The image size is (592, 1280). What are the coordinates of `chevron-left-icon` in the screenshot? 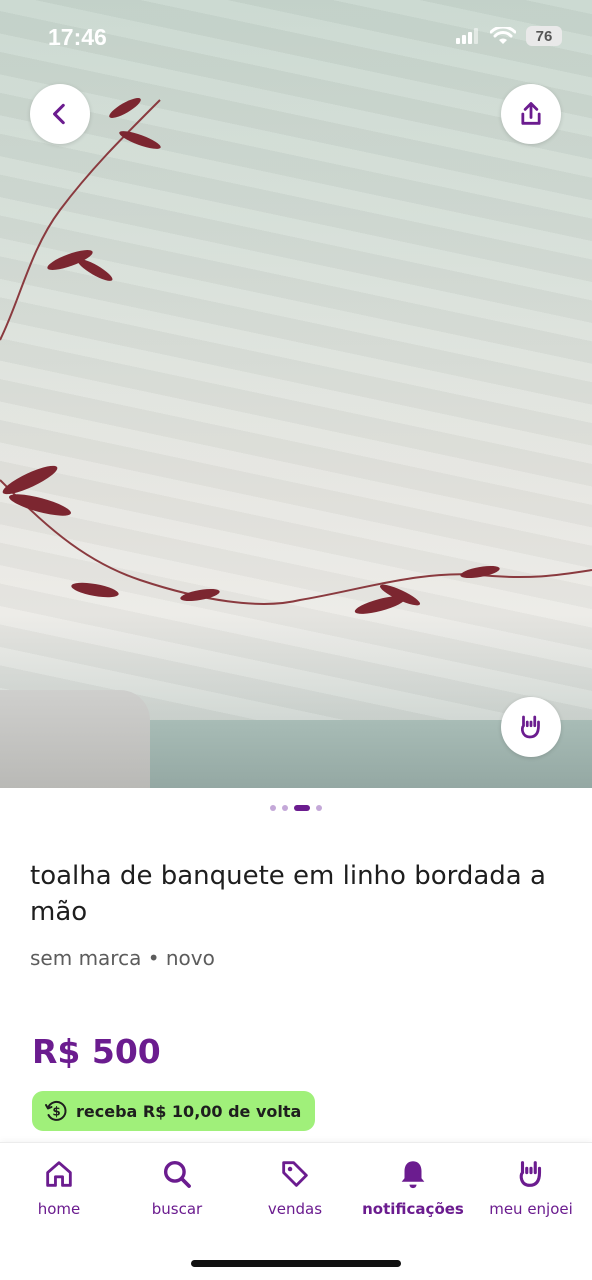 It's located at (59, 114).